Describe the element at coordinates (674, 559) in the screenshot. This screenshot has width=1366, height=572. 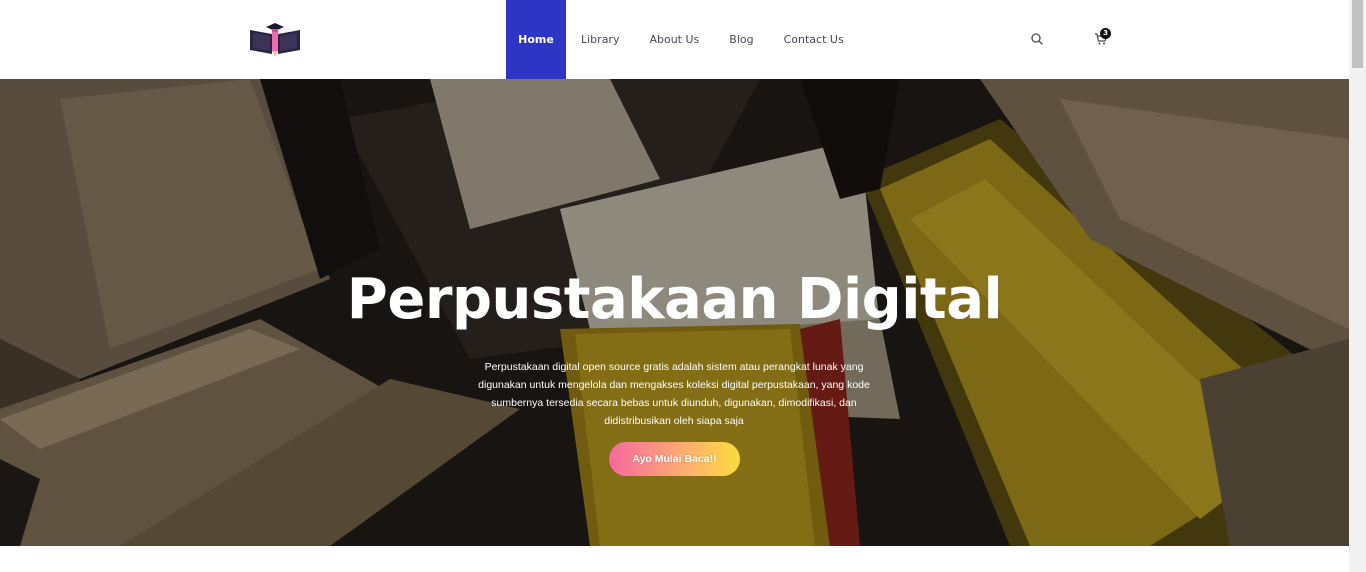
I see `content-start` at that location.